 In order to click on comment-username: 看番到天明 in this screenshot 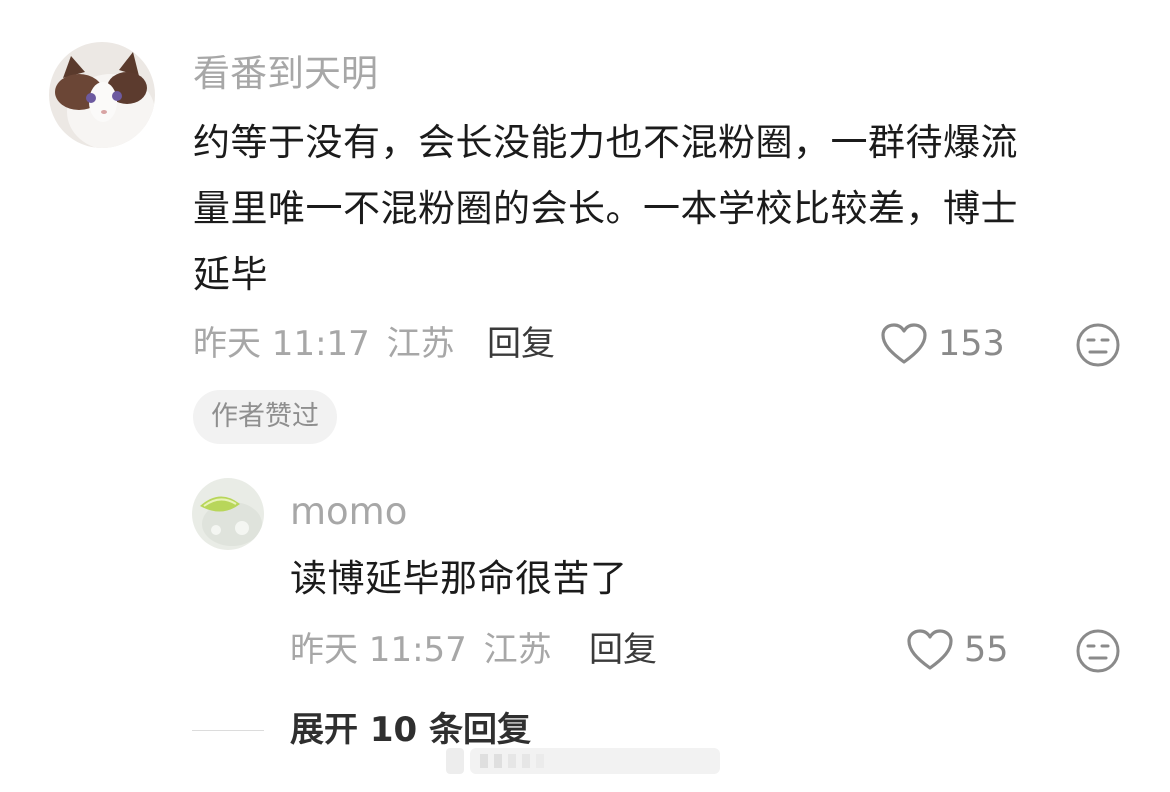, I will do `click(285, 74)`.